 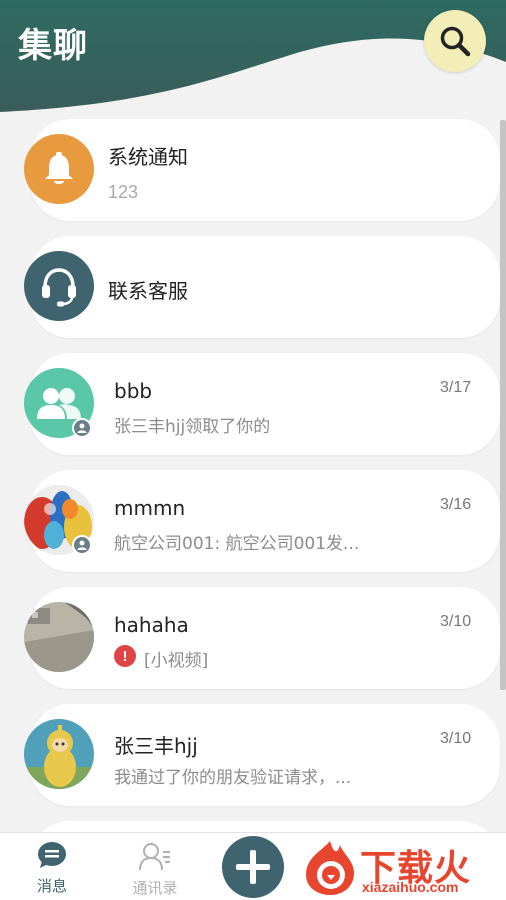 I want to click on bell-icon, so click(x=59, y=168).